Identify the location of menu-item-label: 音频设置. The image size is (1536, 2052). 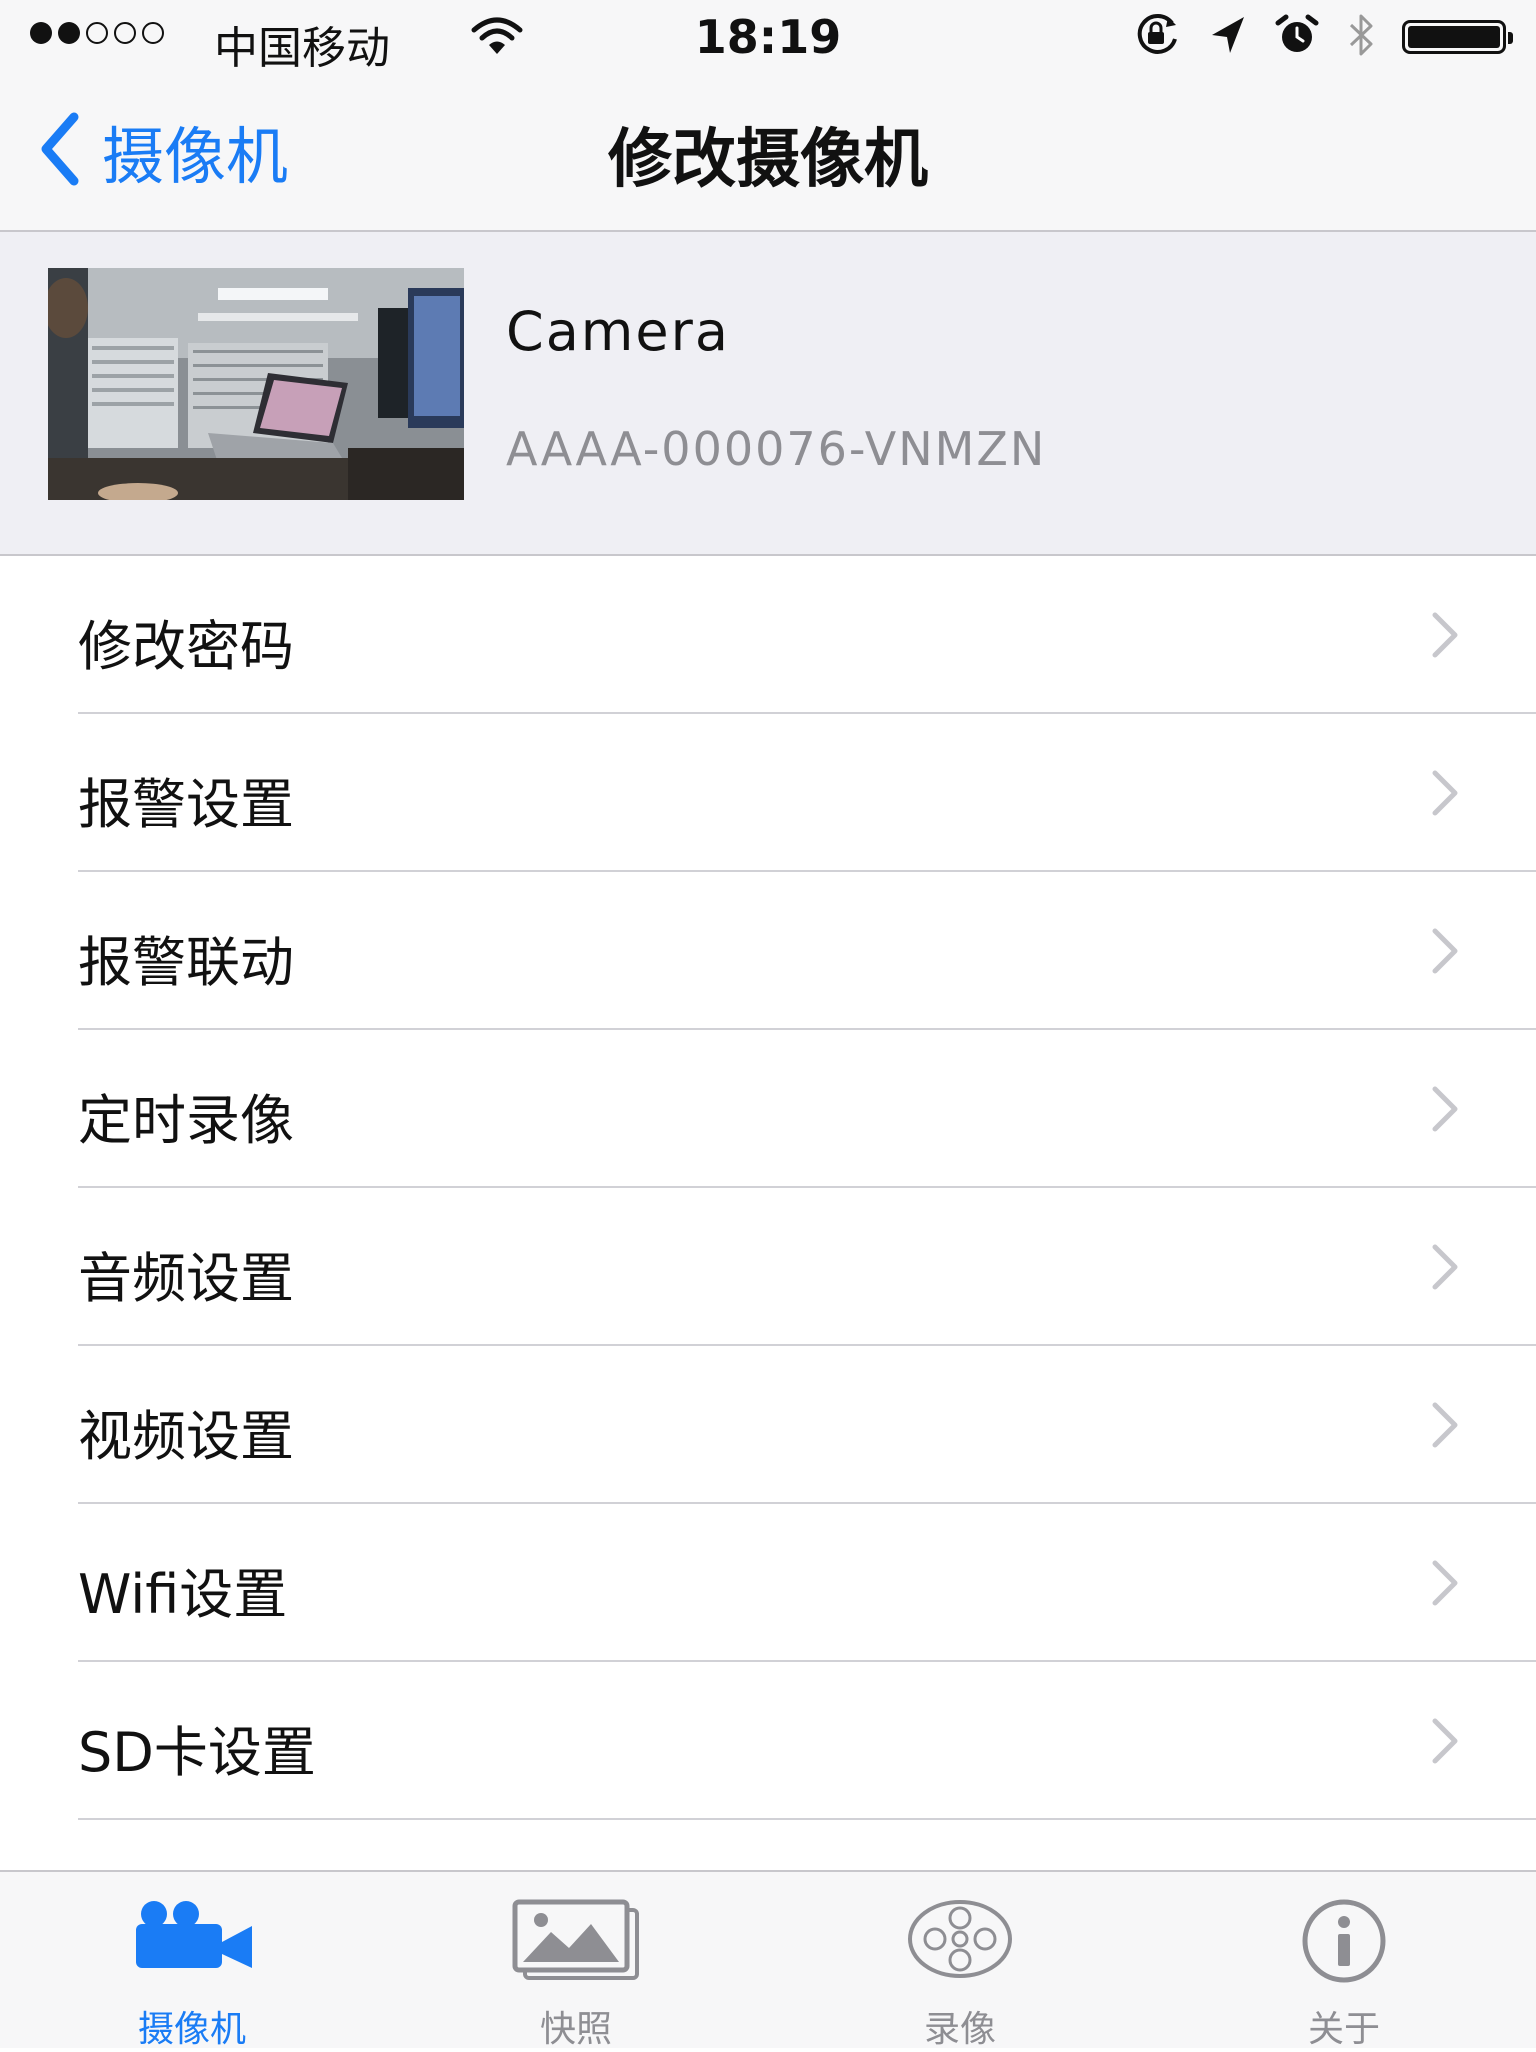
(186, 1278).